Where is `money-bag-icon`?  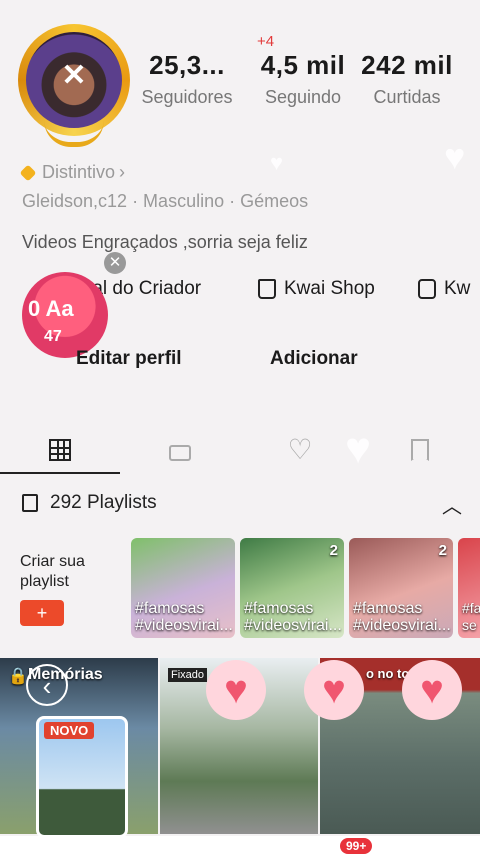 money-bag-icon is located at coordinates (427, 289).